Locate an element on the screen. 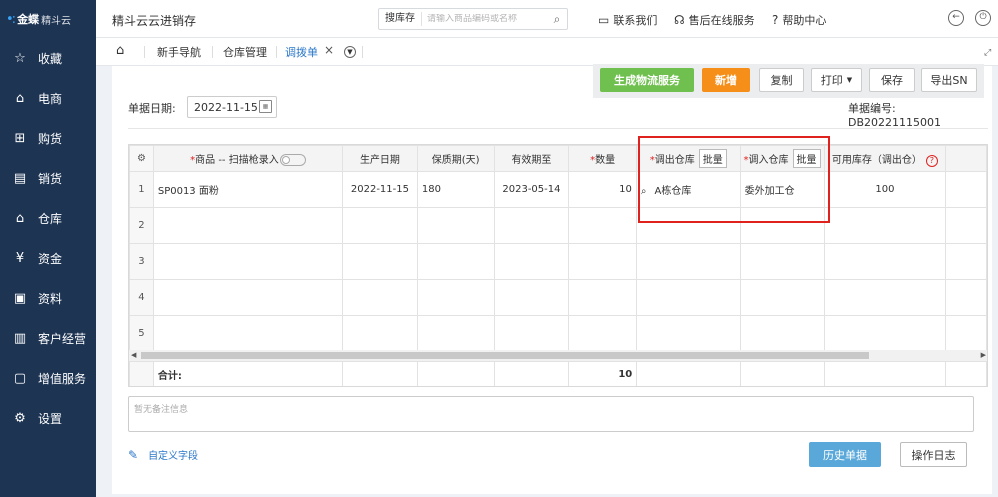 The image size is (998, 497). help-icon: ? is located at coordinates (931, 160).